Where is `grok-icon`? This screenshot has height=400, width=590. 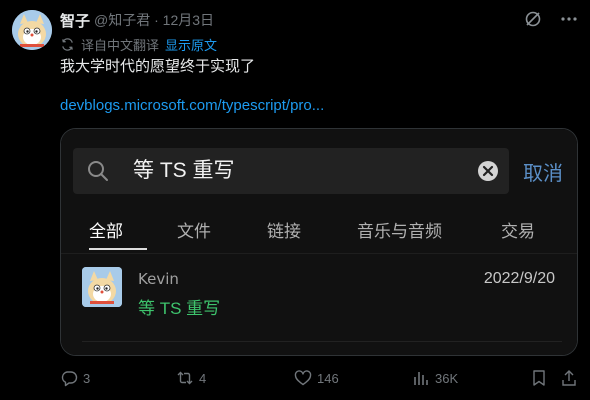 grok-icon is located at coordinates (533, 19).